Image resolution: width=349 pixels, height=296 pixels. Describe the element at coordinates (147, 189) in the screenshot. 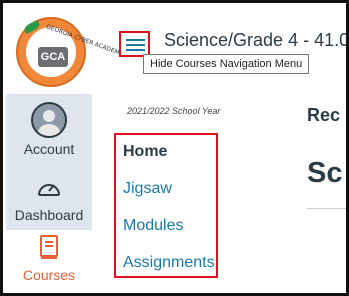

I see `course-nav-jigsaw: Jigsaw` at that location.